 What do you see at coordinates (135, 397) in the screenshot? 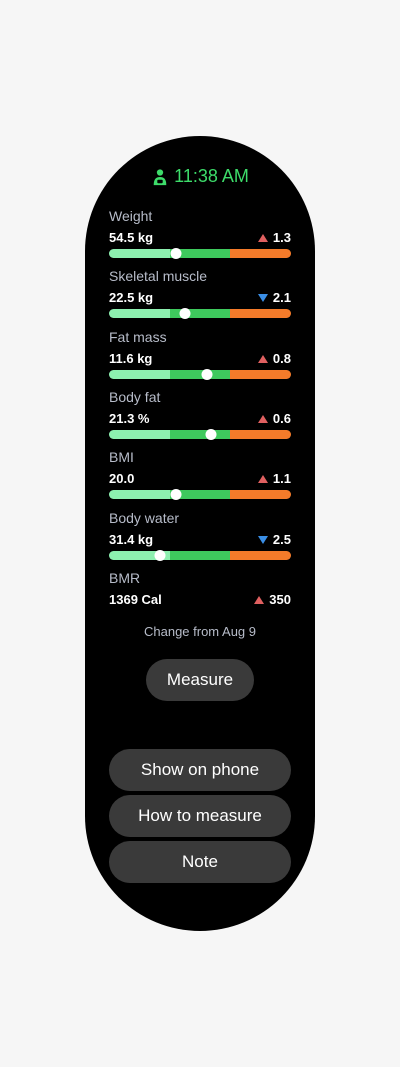
I see `metric-label: Body fat` at bounding box center [135, 397].